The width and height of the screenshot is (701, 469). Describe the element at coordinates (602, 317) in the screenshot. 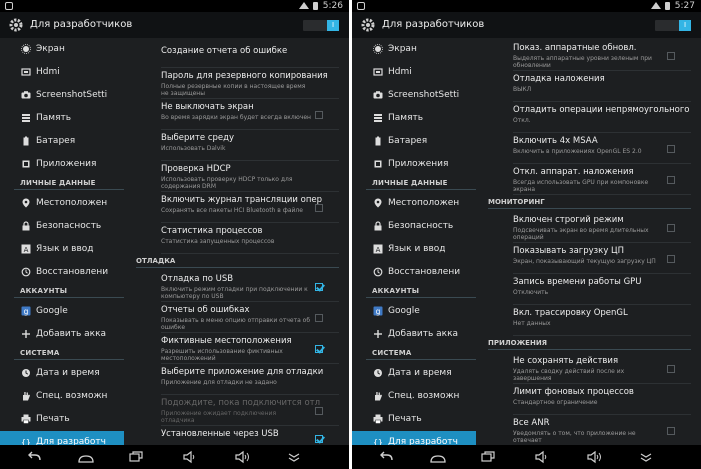

I see `preference-item: Вкл. трассировку OpenGL Нет данных` at that location.